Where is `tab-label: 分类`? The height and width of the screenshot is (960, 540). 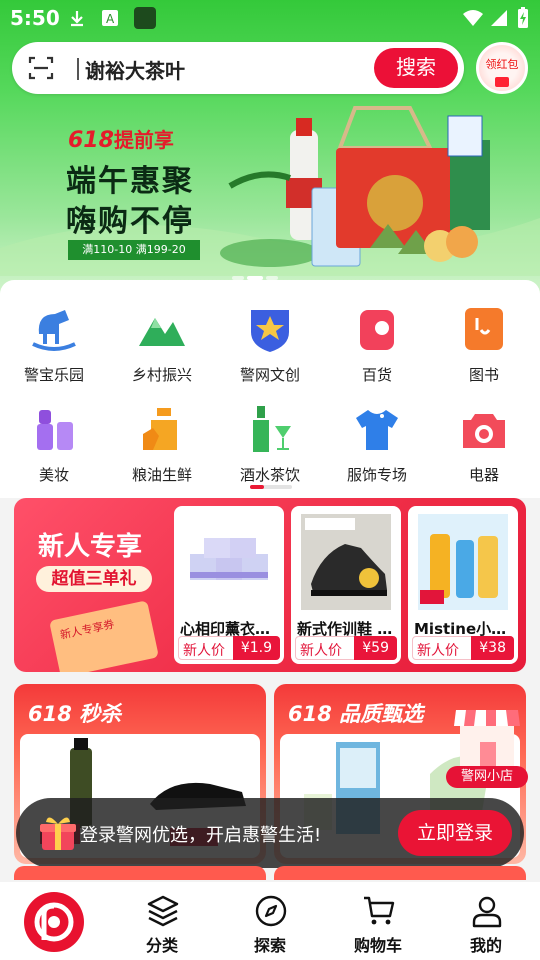
tab-label: 分类 is located at coordinates (161, 945).